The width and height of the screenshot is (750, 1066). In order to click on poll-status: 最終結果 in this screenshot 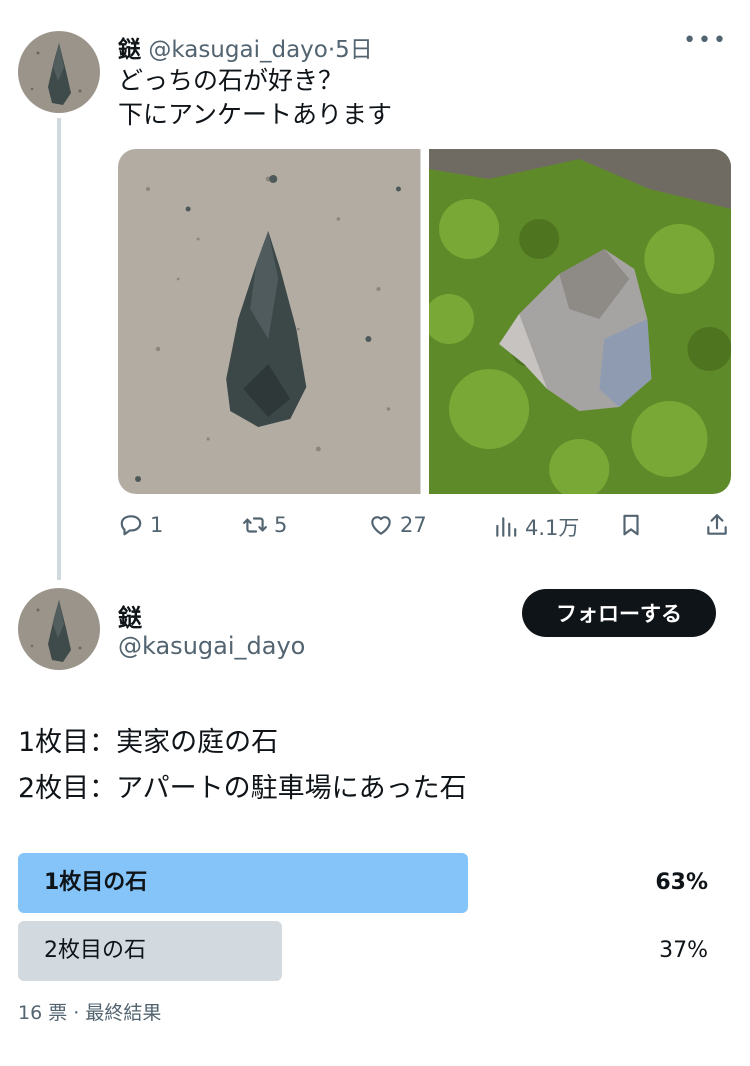, I will do `click(123, 1013)`.